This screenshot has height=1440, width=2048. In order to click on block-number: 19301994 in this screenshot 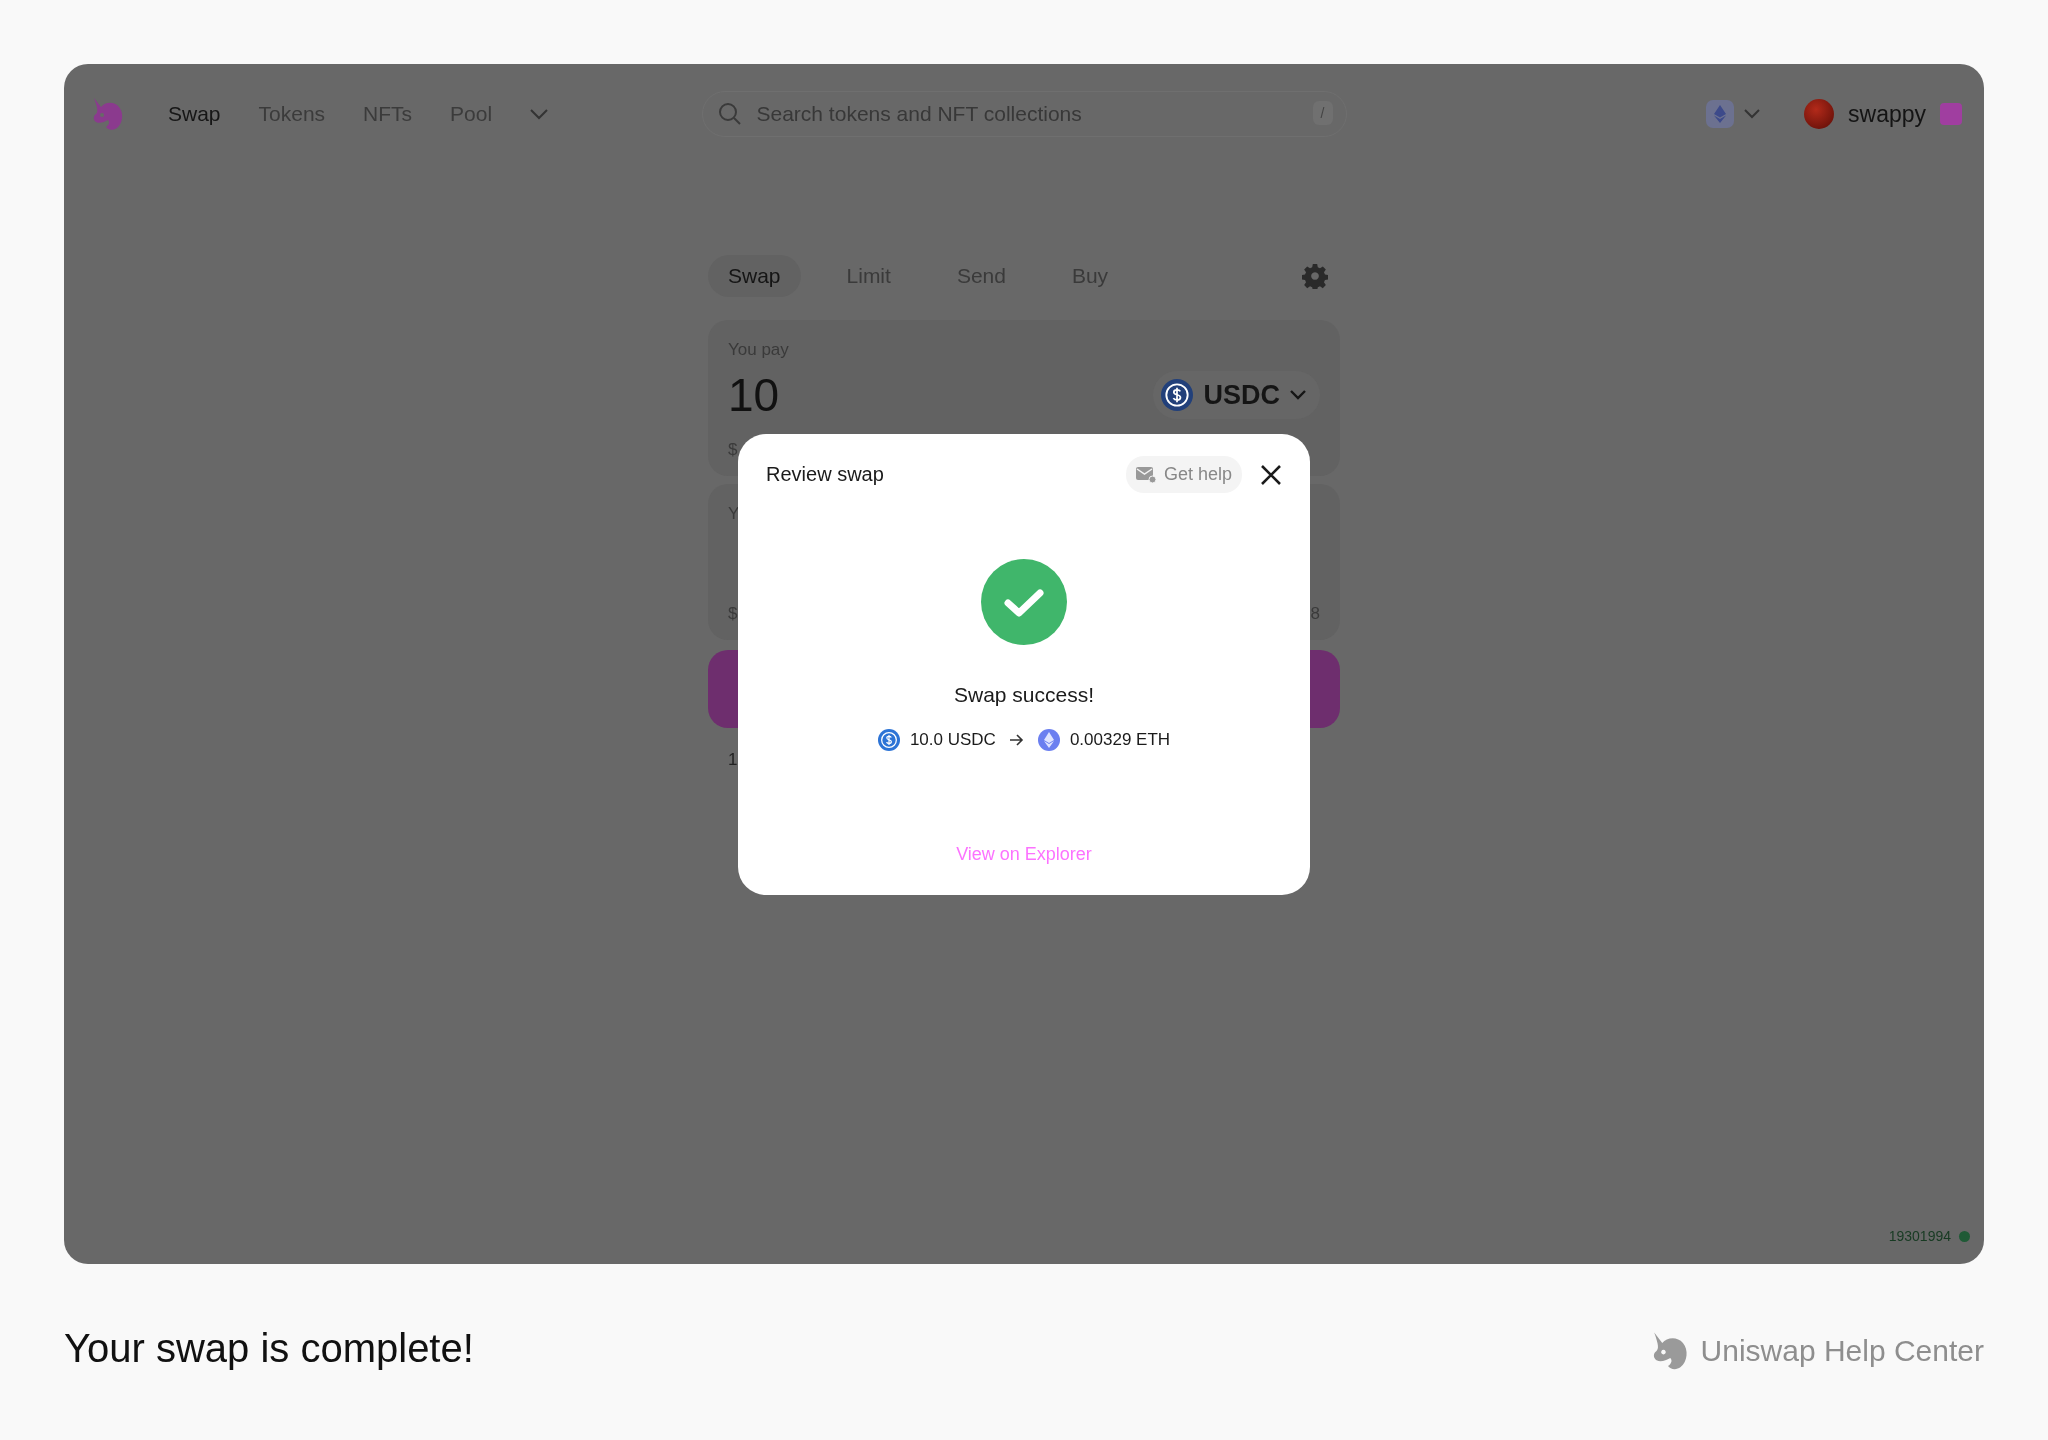, I will do `click(1919, 1236)`.